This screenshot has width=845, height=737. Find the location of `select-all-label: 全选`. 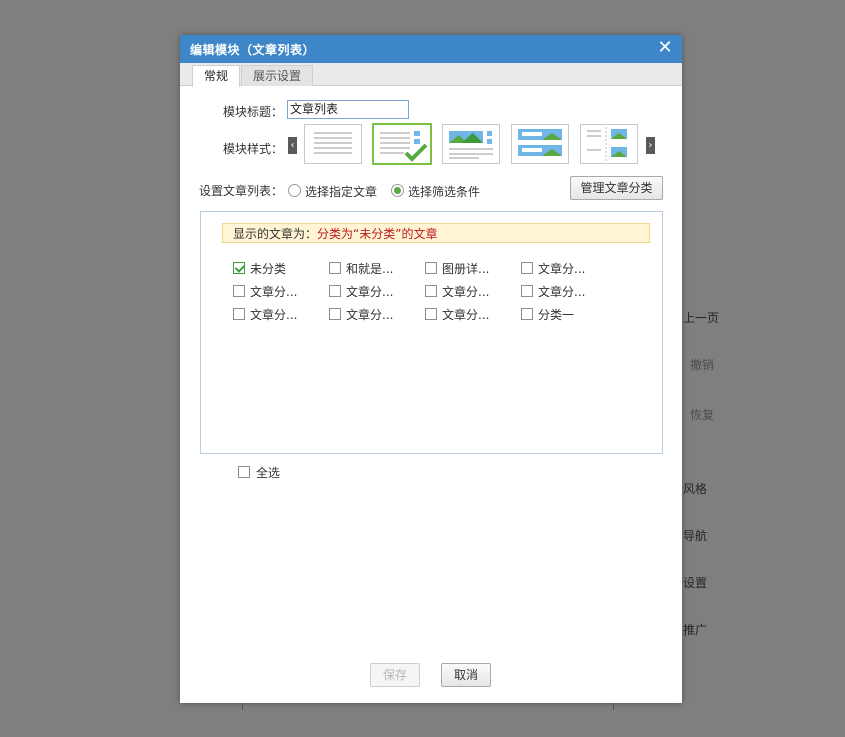

select-all-label: 全选 is located at coordinates (268, 472).